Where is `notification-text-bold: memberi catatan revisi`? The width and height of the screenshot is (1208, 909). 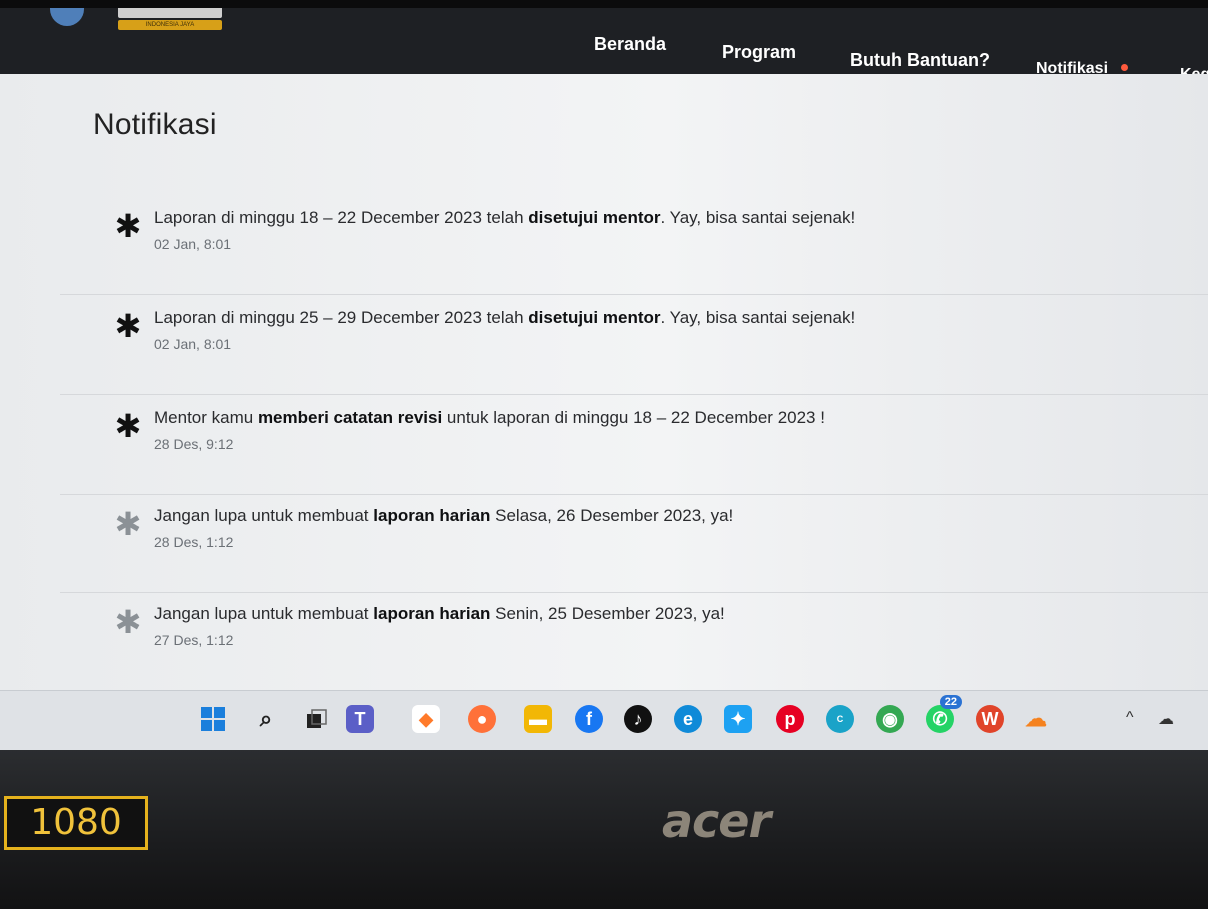 notification-text-bold: memberi catatan revisi is located at coordinates (350, 417).